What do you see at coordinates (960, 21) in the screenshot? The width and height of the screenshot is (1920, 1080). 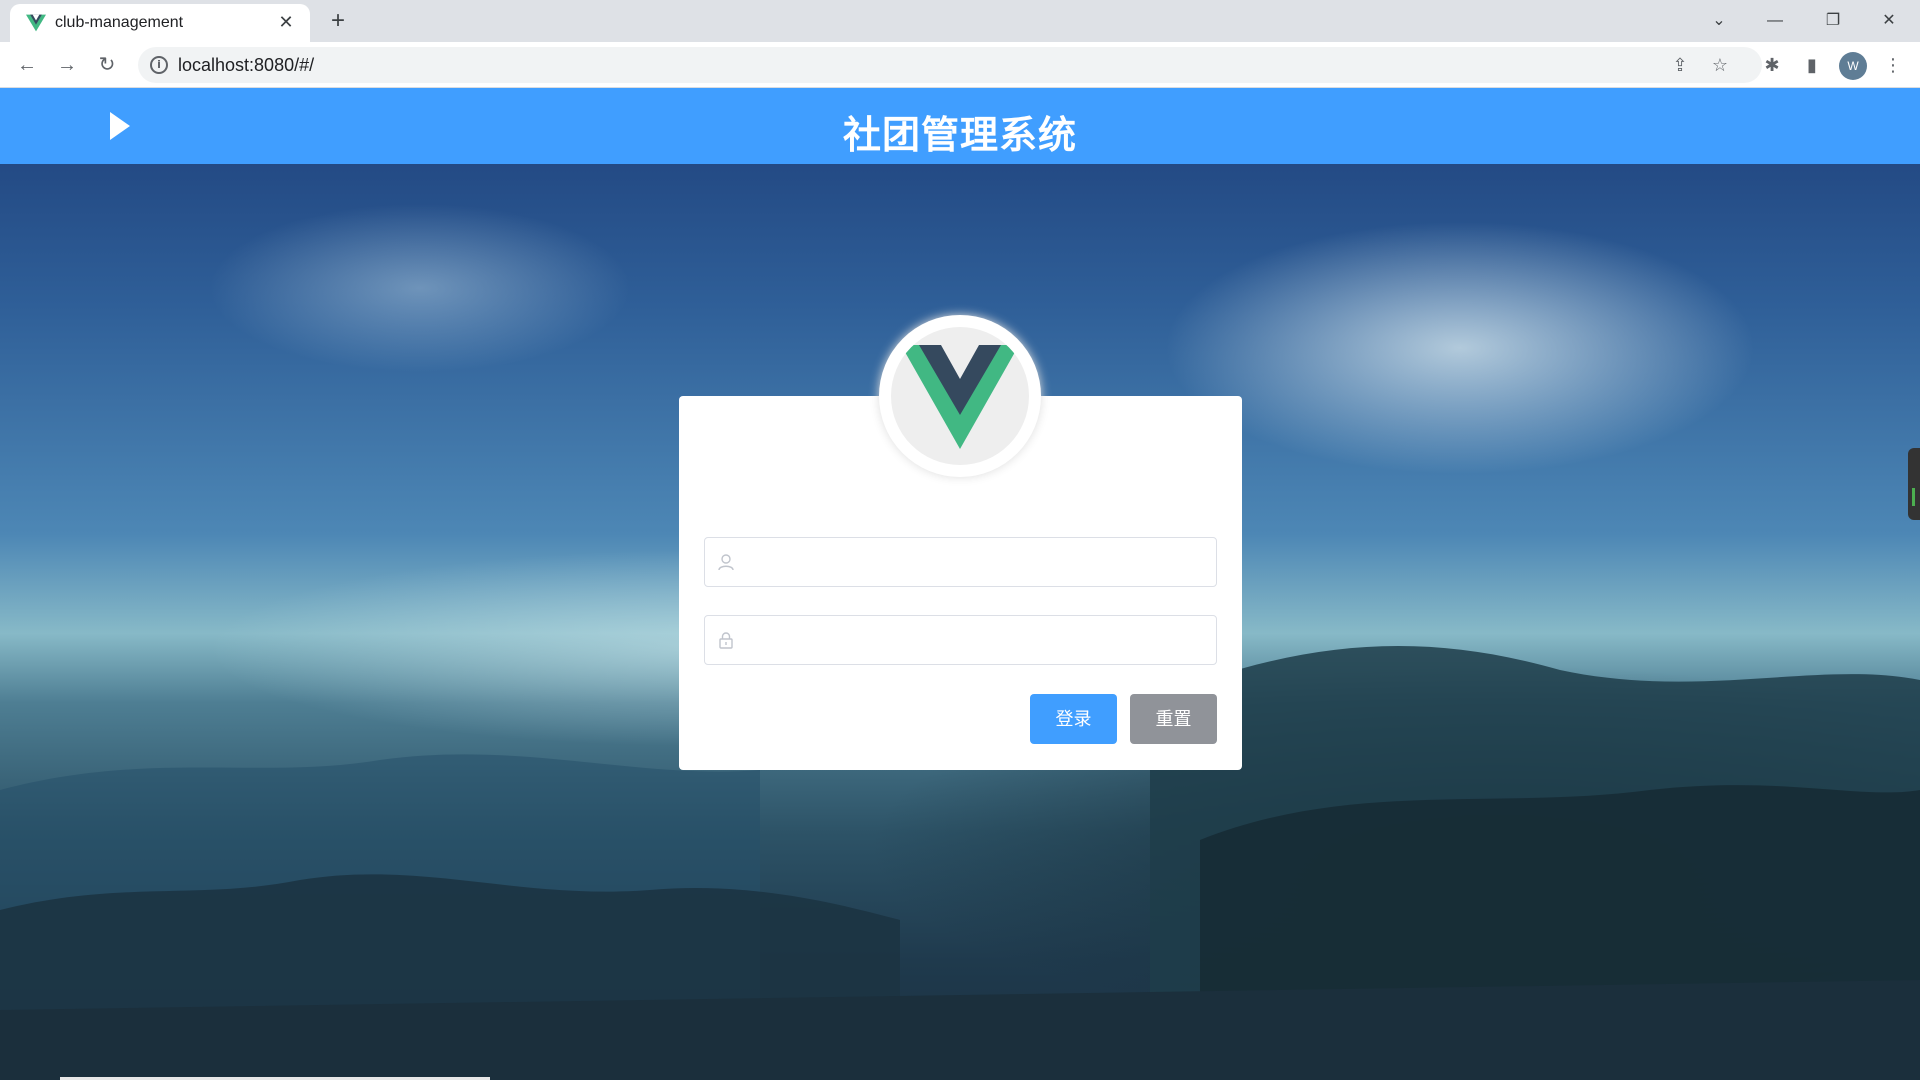 I see `browser-tab-bar: club-management ✕ + ⌄ — ❐ ✕` at bounding box center [960, 21].